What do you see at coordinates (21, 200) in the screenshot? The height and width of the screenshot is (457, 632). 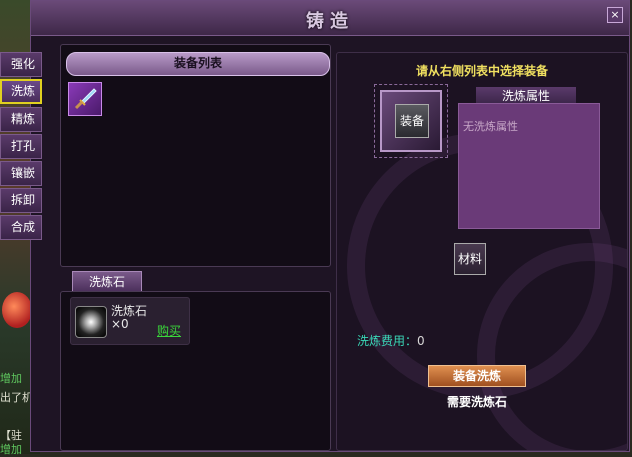 I see `tab-dismantle: 拆卸` at bounding box center [21, 200].